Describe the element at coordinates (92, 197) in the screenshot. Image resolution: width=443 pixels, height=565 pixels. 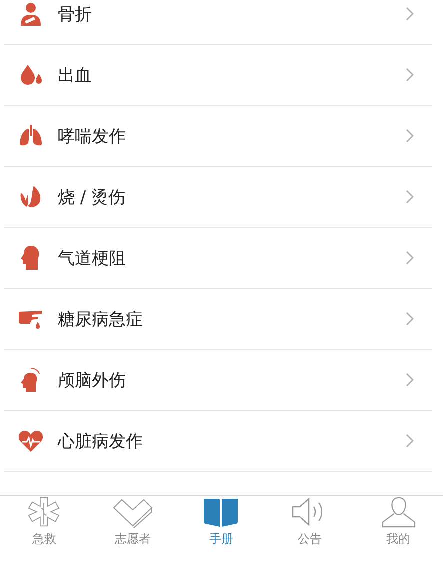
I see `item-label: 烧 / 烫伤` at that location.